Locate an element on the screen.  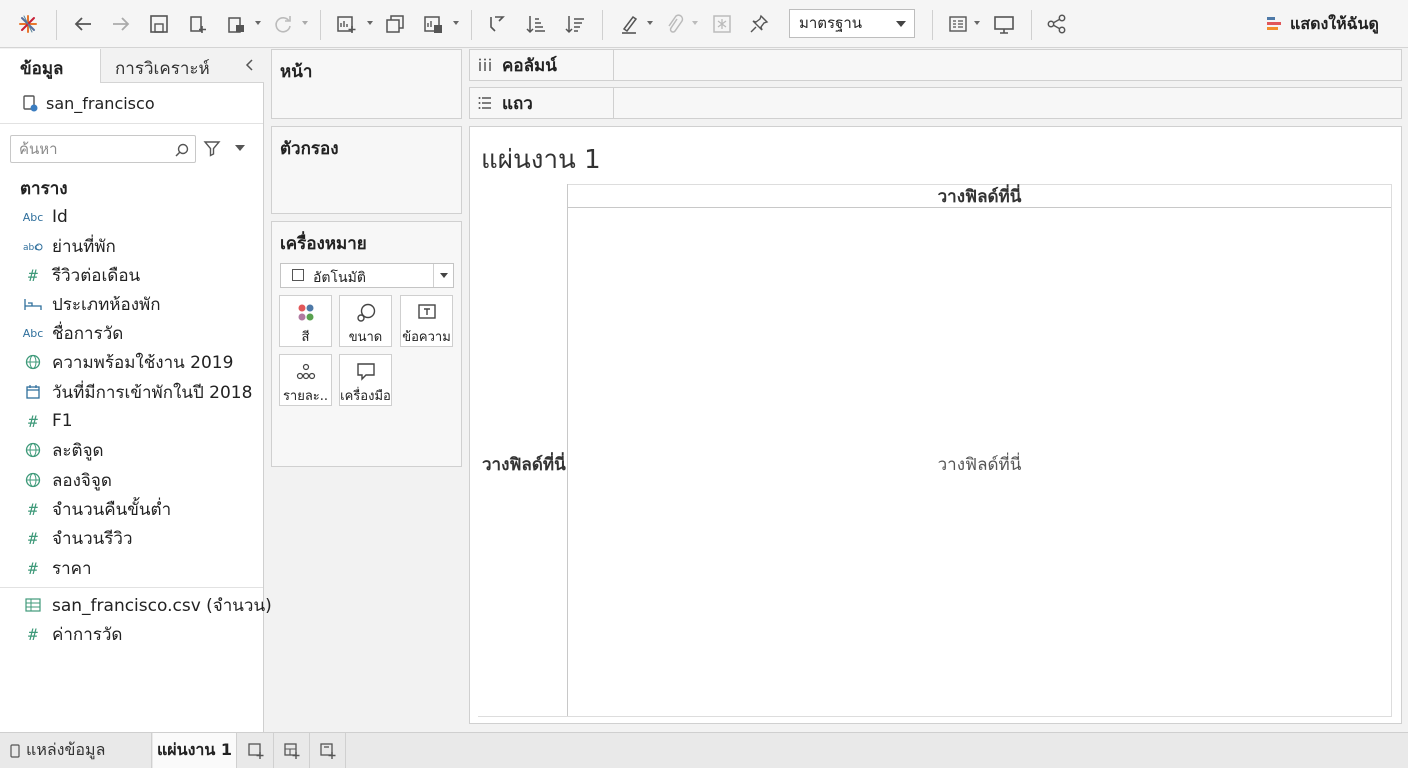
field-item: # F1 is located at coordinates (47, 421).